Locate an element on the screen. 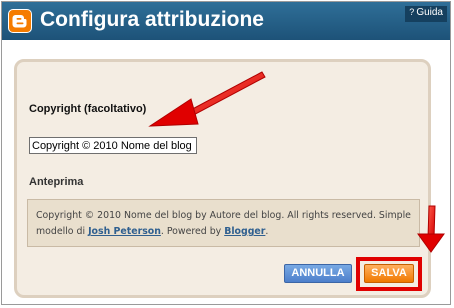 The height and width of the screenshot is (308, 454). arrow-to-copyright-icon is located at coordinates (207, 99).